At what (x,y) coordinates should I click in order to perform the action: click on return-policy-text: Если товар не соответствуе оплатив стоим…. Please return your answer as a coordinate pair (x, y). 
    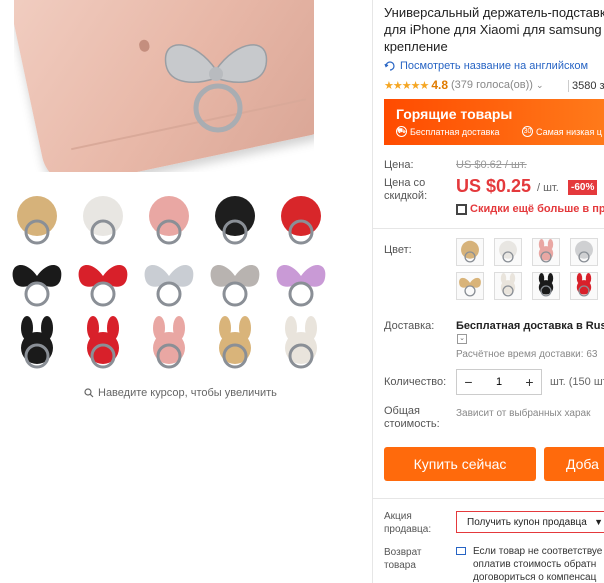
    Looking at the image, I should click on (538, 564).